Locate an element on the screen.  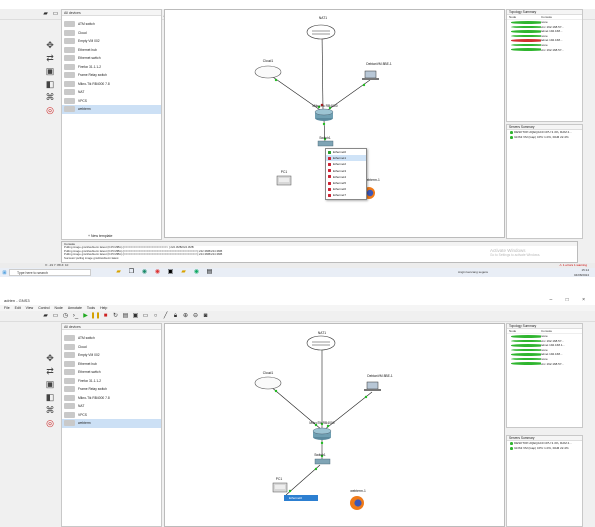
link-switch-pc is located at coordinates (303, 480).